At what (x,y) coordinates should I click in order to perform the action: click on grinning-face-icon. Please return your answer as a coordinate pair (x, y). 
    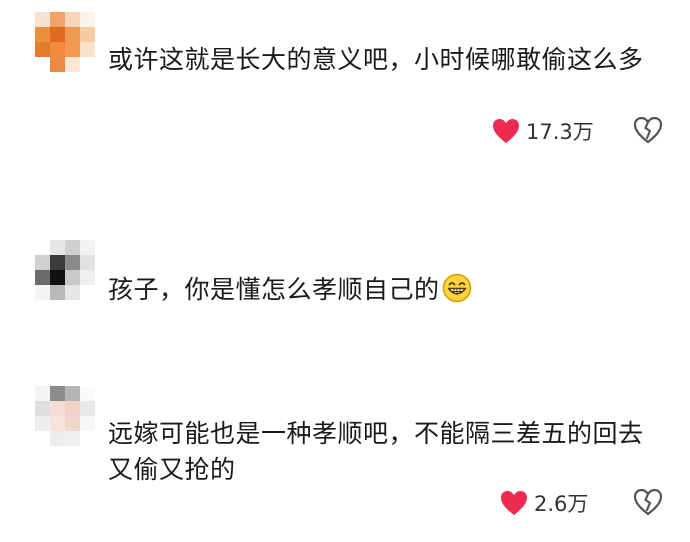
    Looking at the image, I should click on (456, 288).